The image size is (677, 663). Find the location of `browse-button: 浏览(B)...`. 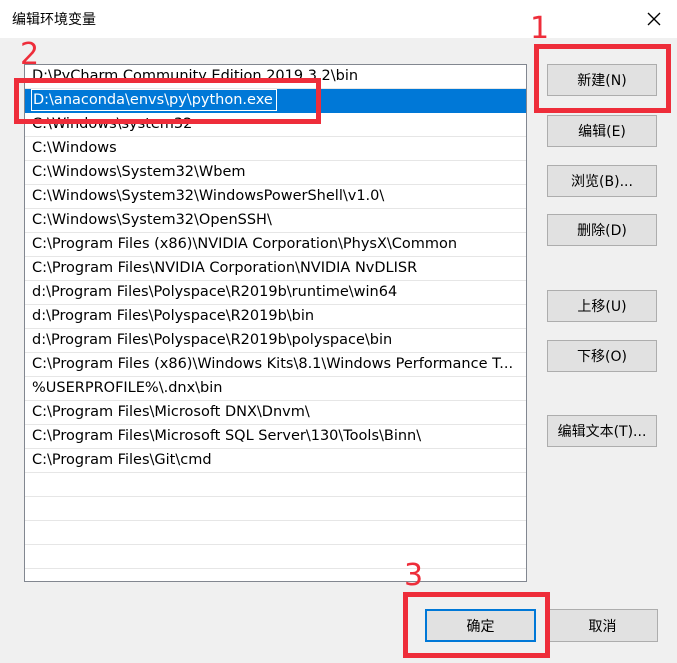

browse-button: 浏览(B)... is located at coordinates (602, 181).